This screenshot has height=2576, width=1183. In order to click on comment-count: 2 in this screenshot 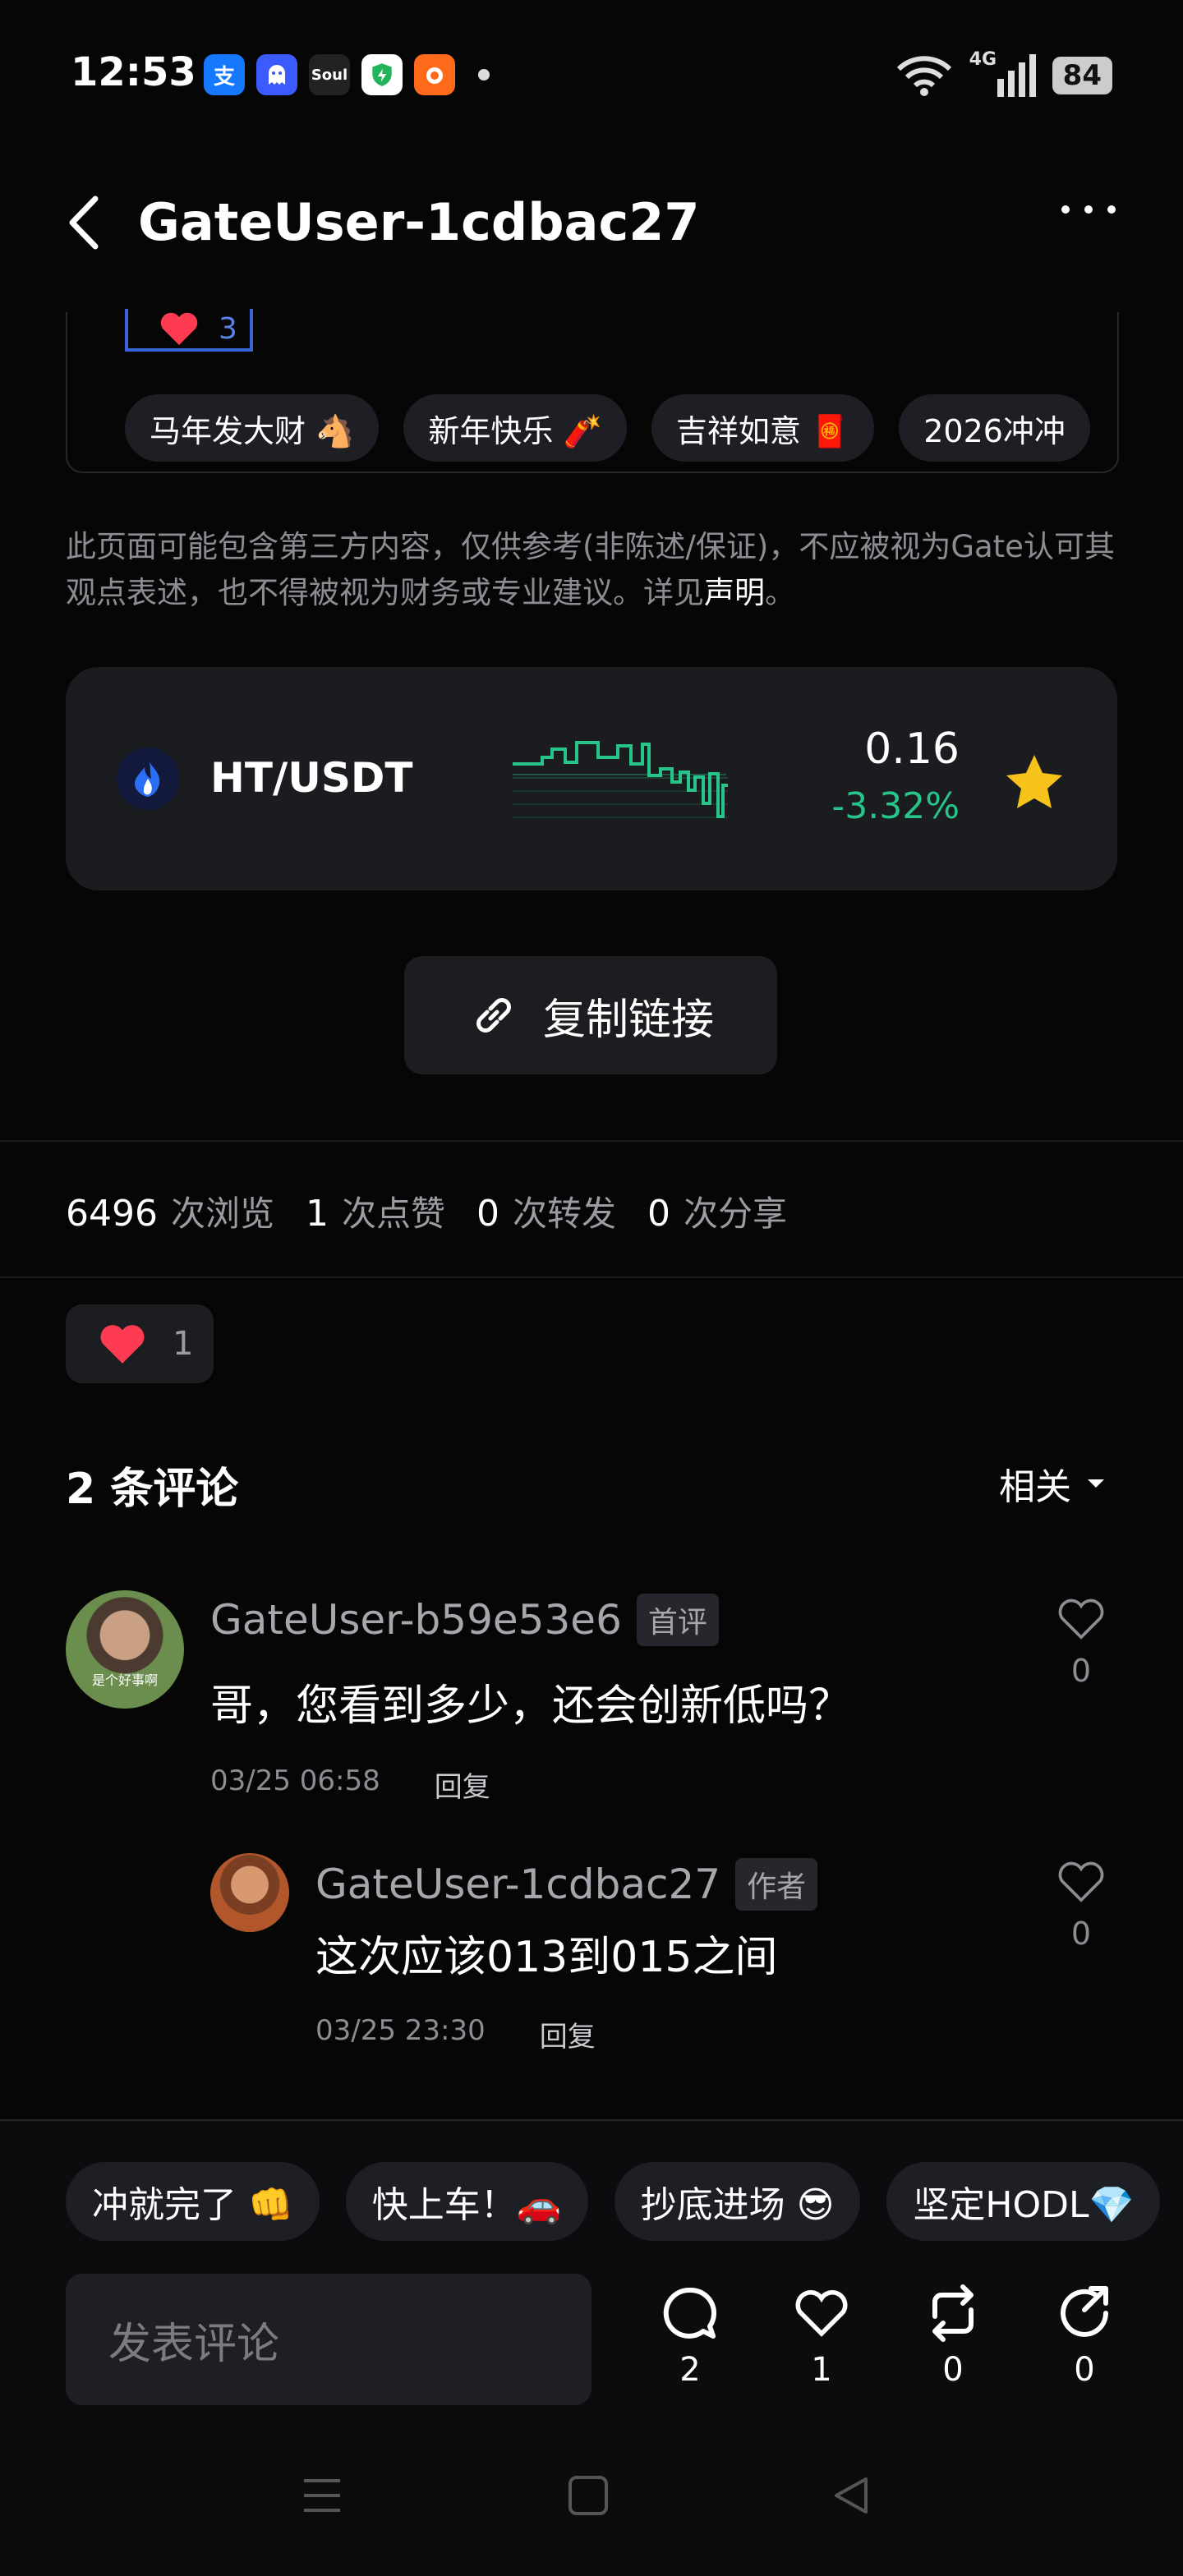, I will do `click(690, 2370)`.